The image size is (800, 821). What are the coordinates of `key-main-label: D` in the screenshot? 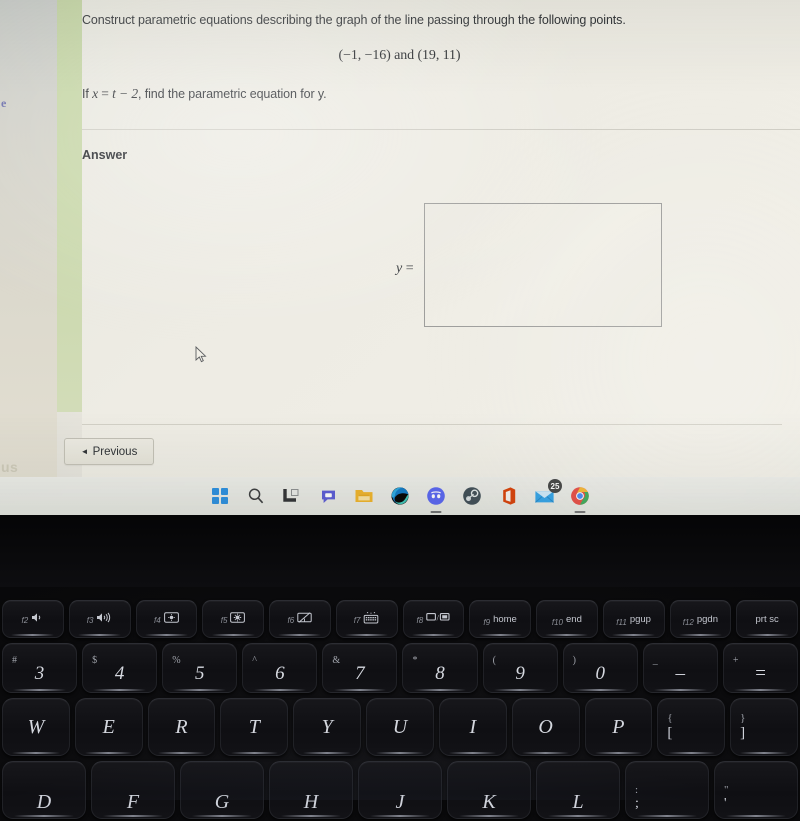 It's located at (44, 801).